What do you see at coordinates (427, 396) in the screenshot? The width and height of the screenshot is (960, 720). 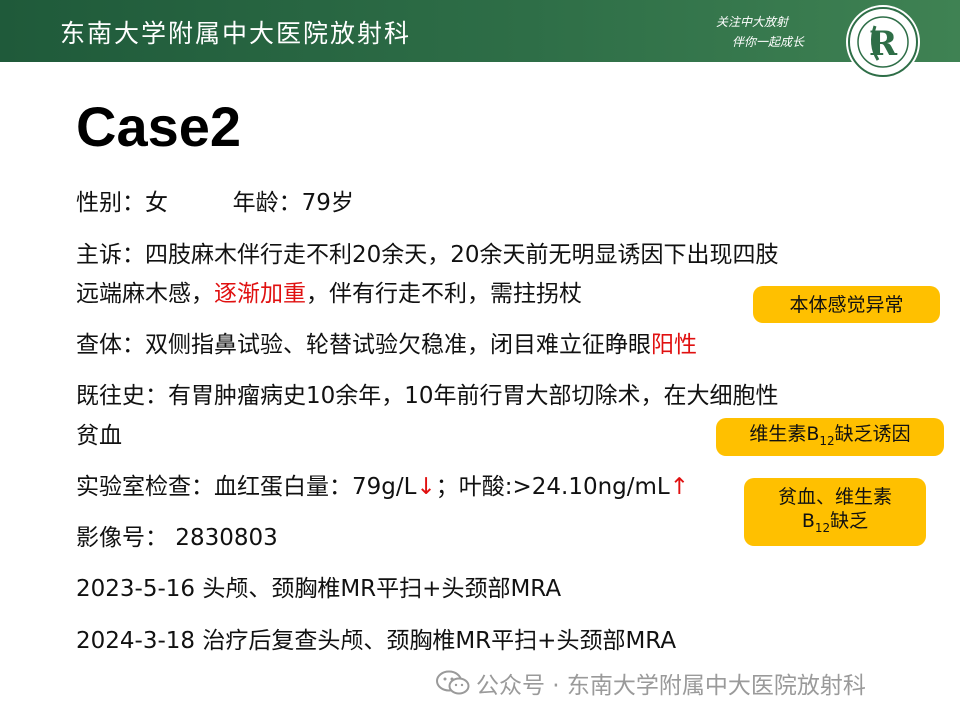 I see `history-line-1: 既往史：有胃肿瘤病史10余年，10年前行胃大部切除术，在大细胞性` at bounding box center [427, 396].